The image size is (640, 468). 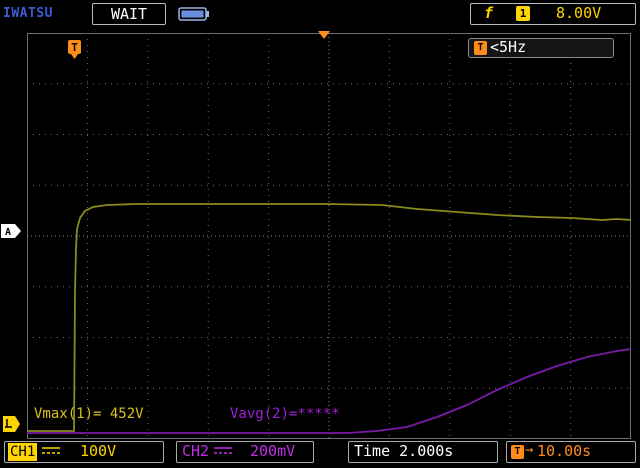 I want to click on trigger-delay: 10.00s, so click(x=564, y=451).